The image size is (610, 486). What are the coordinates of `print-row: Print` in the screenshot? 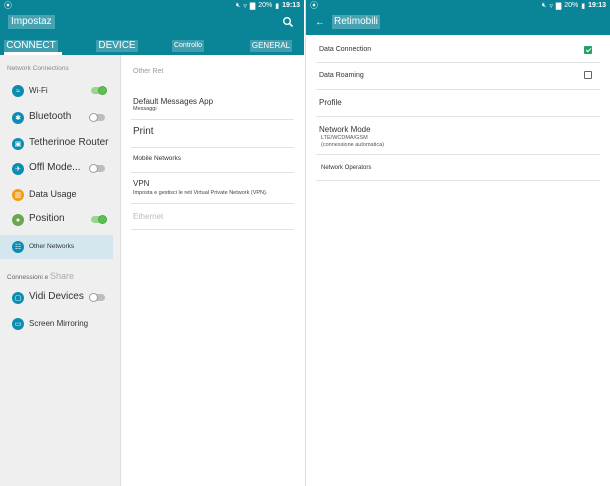 It's located at (212, 134).